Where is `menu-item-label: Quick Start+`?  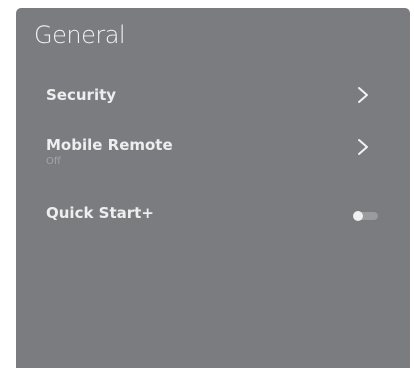 menu-item-label: Quick Start+ is located at coordinates (100, 213).